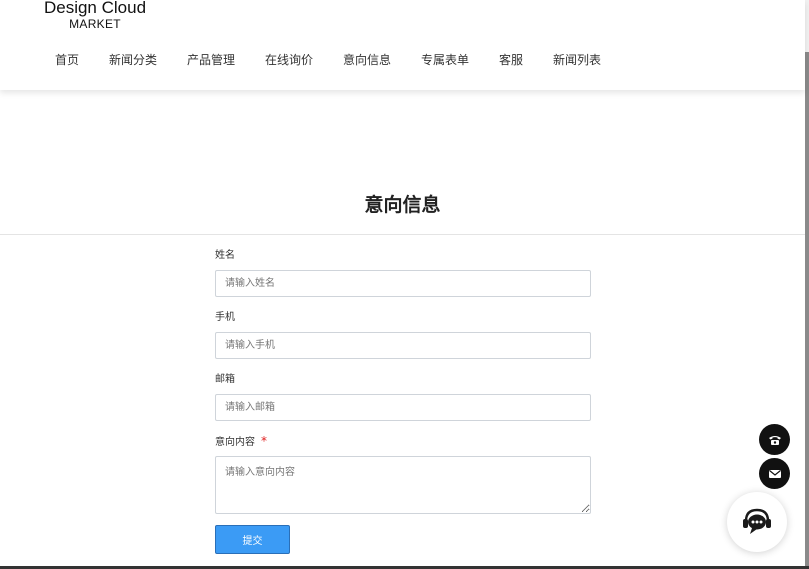  What do you see at coordinates (403, 345) in the screenshot?
I see `phone-input` at bounding box center [403, 345].